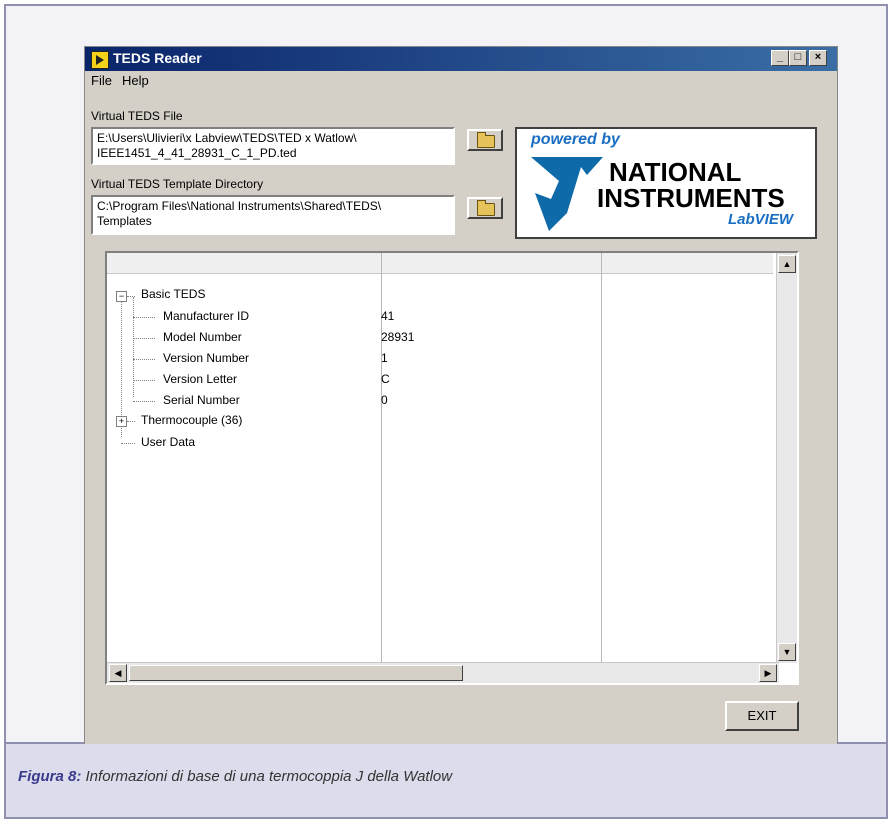 Image resolution: width=891 pixels, height=823 pixels. Describe the element at coordinates (121, 296) in the screenshot. I see `collapse-icon: −` at that location.